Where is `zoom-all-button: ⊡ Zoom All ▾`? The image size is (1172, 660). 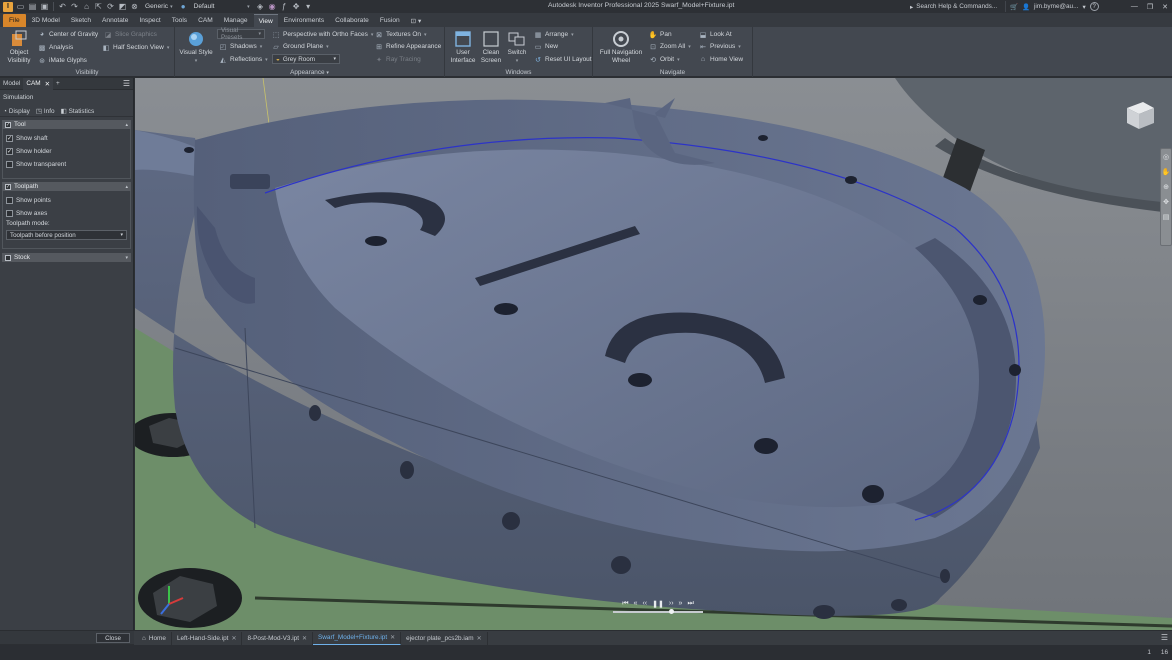
zoom-all-button: ⊡ Zoom All ▾ is located at coordinates (670, 46).